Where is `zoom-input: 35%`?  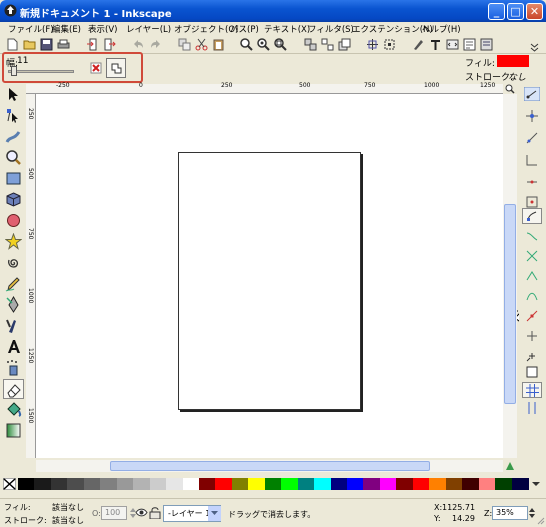 zoom-input: 35% is located at coordinates (510, 513).